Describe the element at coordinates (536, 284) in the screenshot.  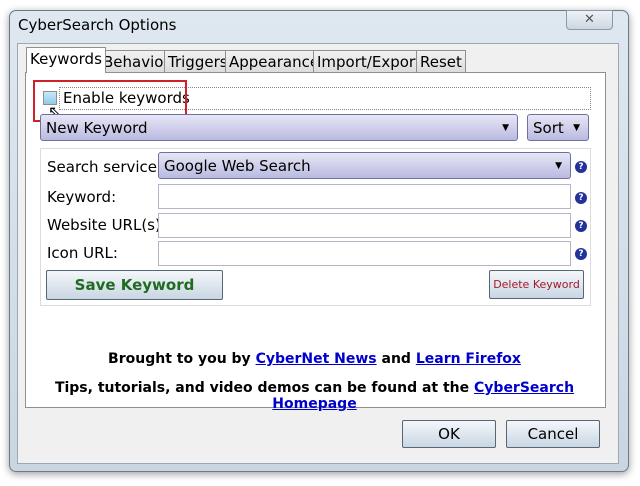
I see `delete-keyword-button: Delete Keyword` at that location.